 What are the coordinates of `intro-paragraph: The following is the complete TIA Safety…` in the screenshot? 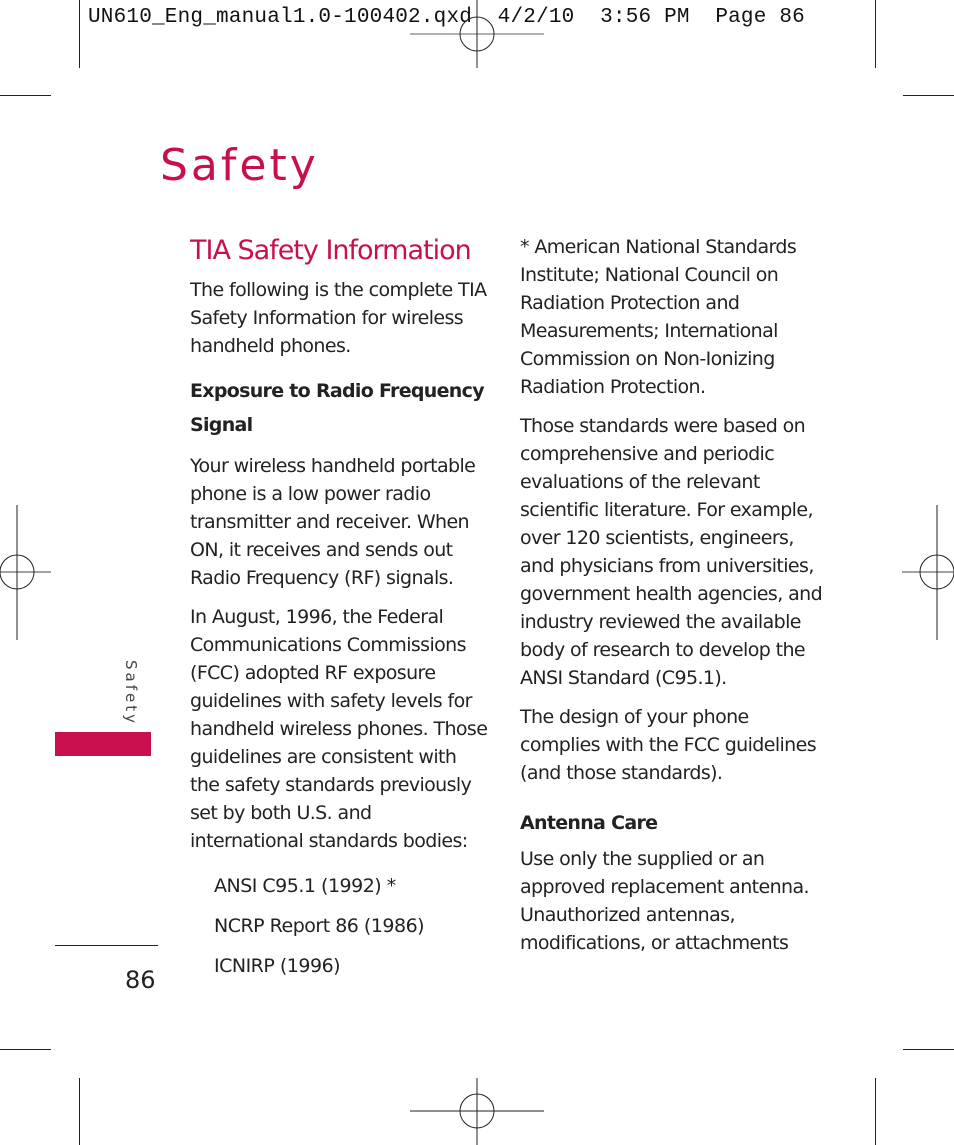 It's located at (338, 318).